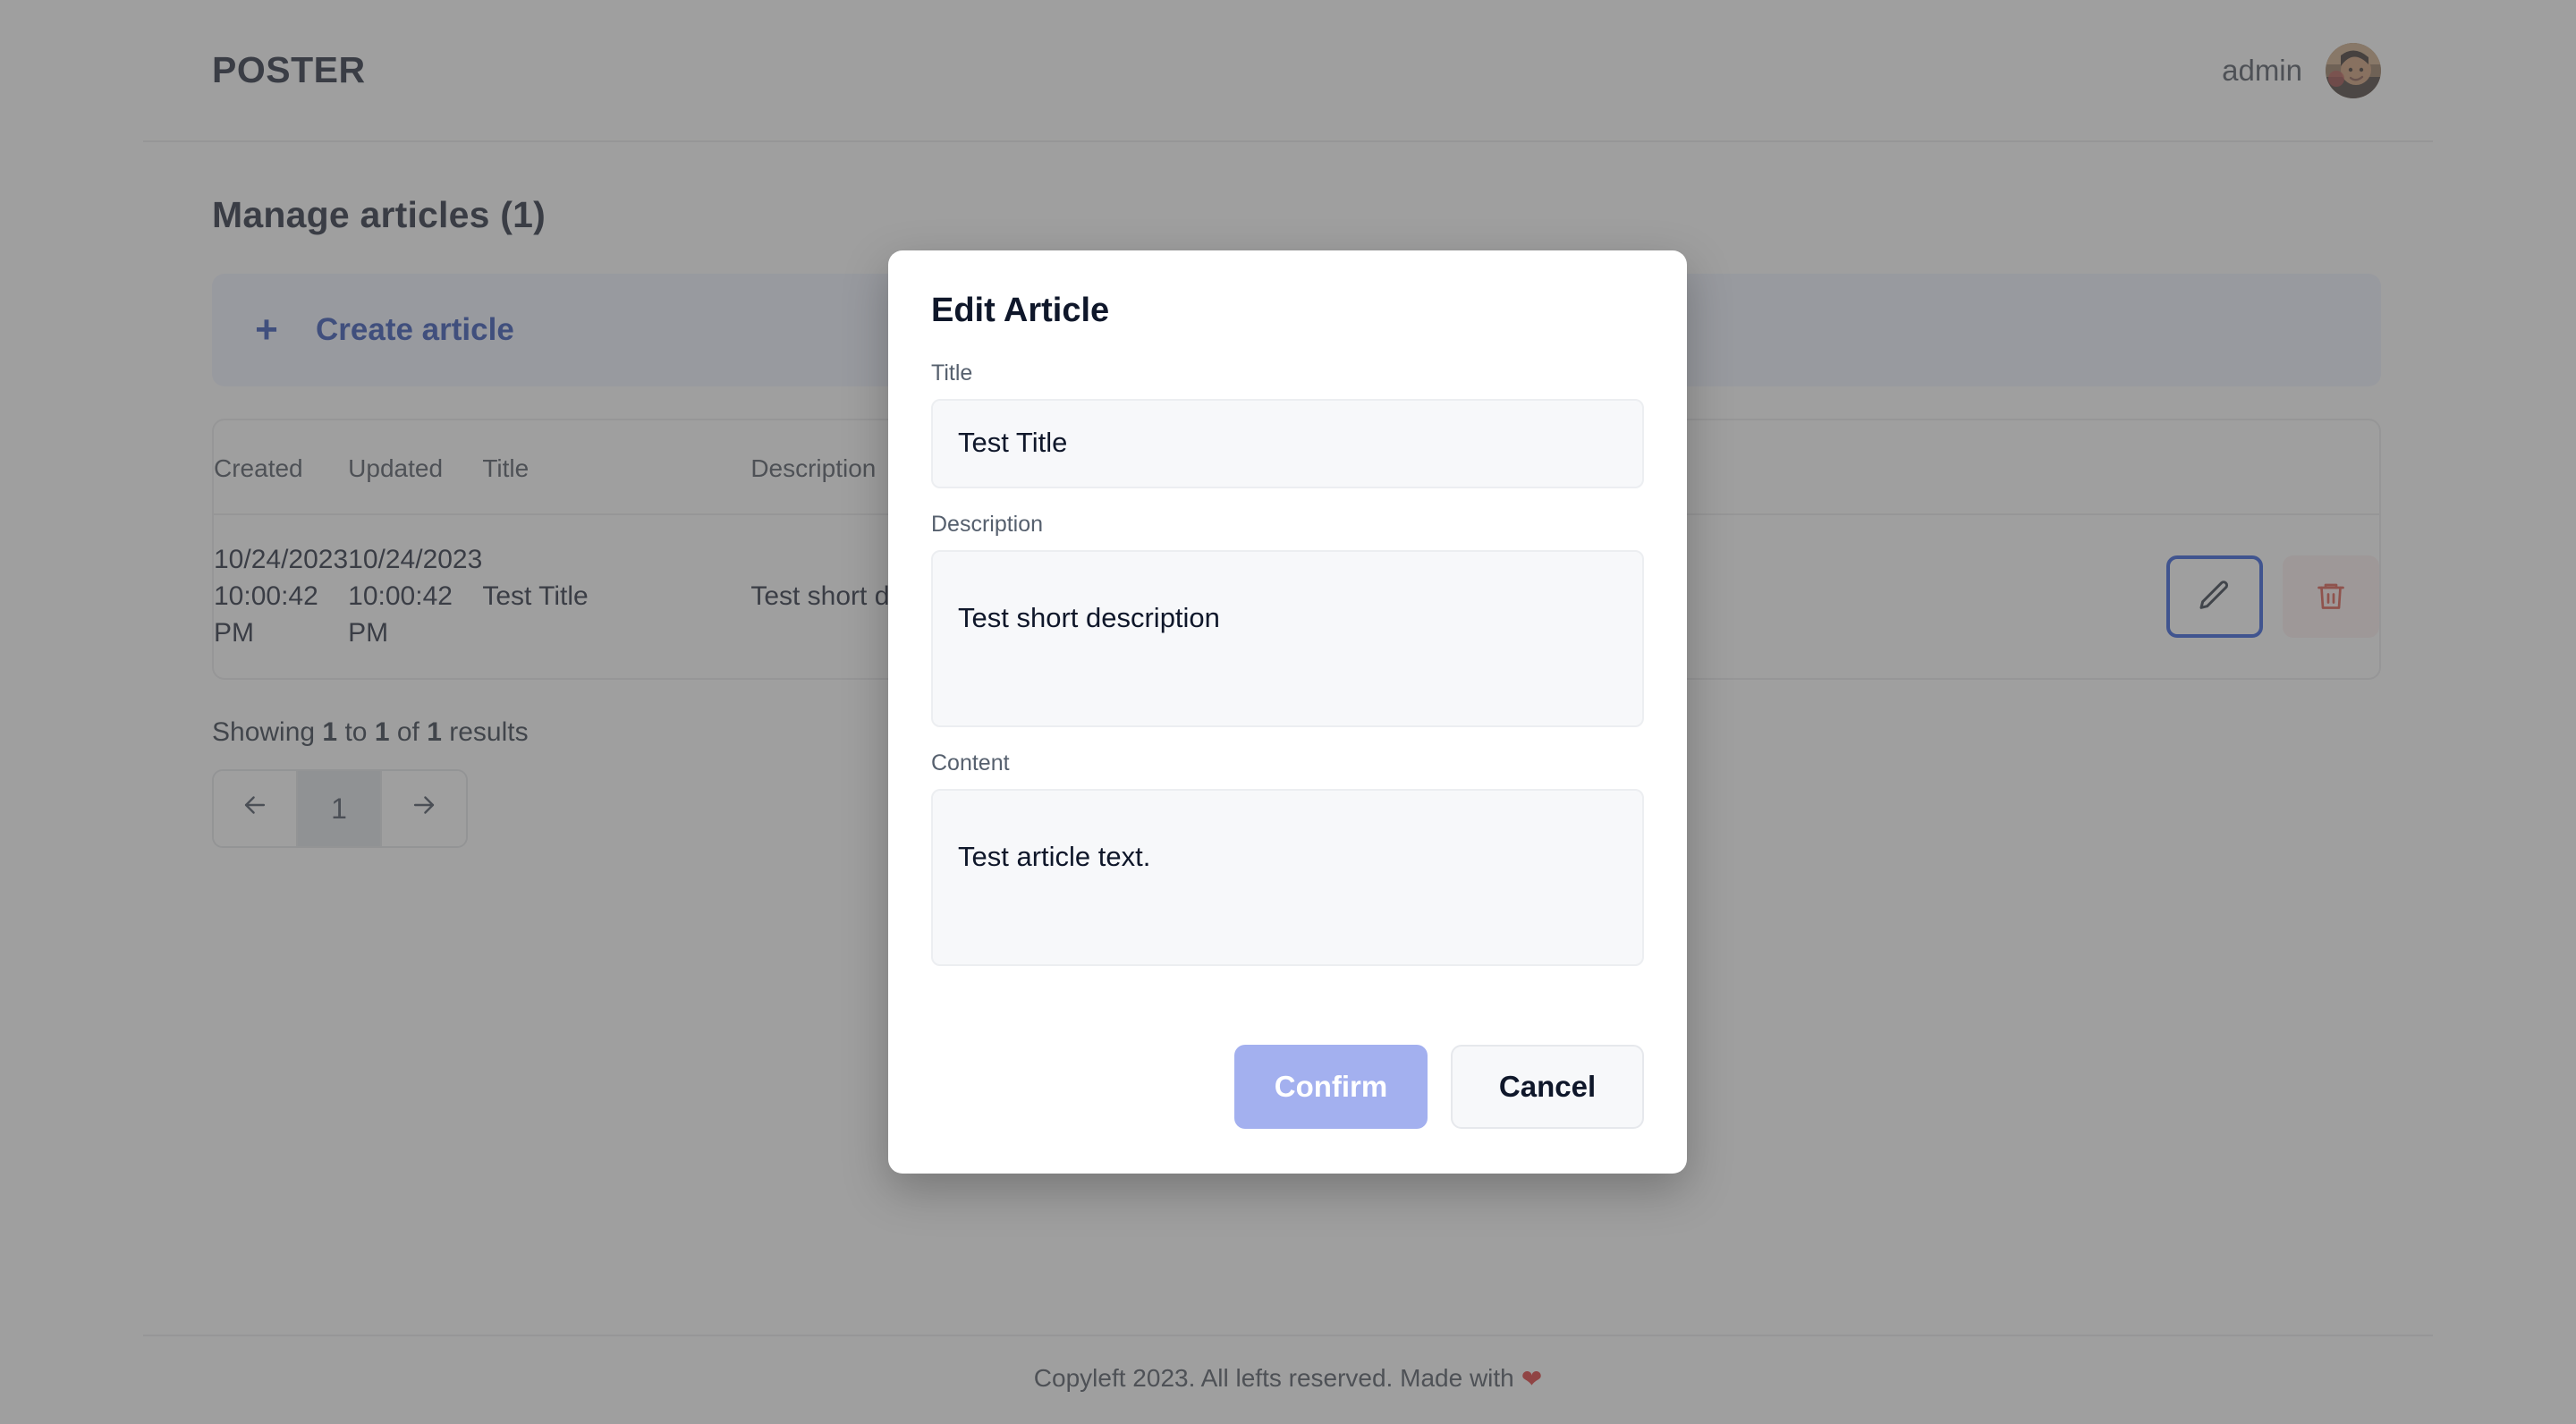 Image resolution: width=2576 pixels, height=1424 pixels. What do you see at coordinates (1287, 638) in the screenshot?
I see `description-input: Test short description` at bounding box center [1287, 638].